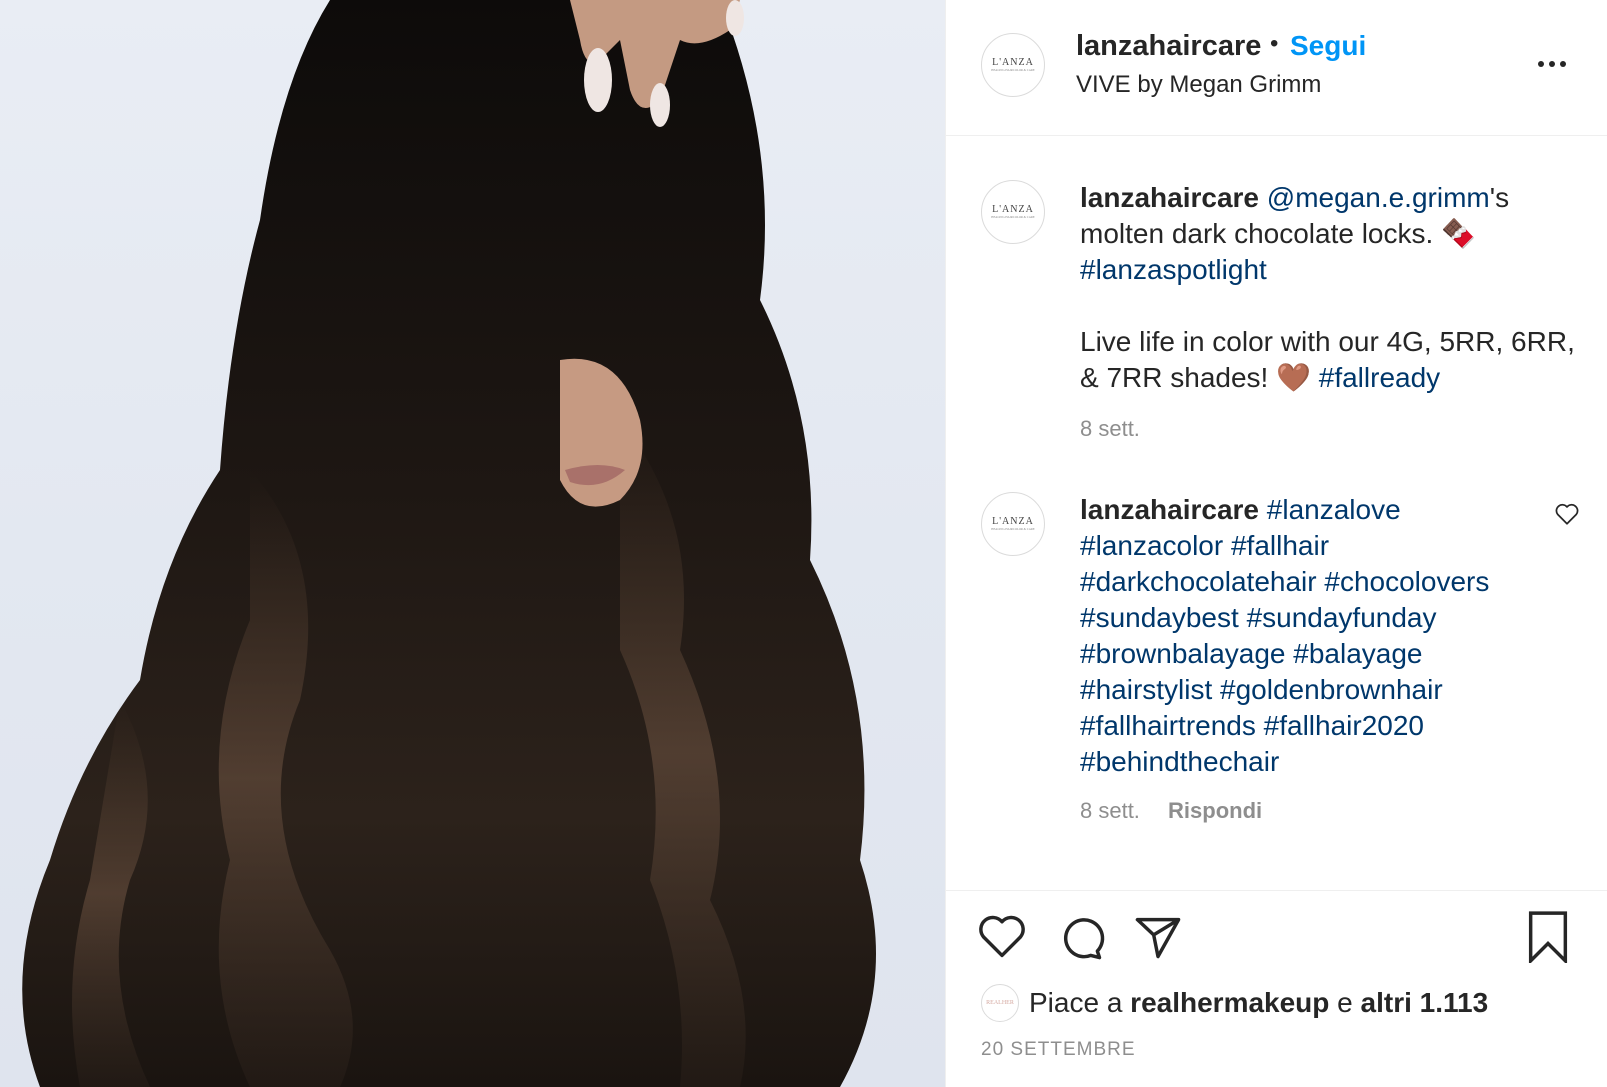  I want to click on author-avatar: L'ANZA HEALING HAIRCOLOR & CARE, so click(1013, 65).